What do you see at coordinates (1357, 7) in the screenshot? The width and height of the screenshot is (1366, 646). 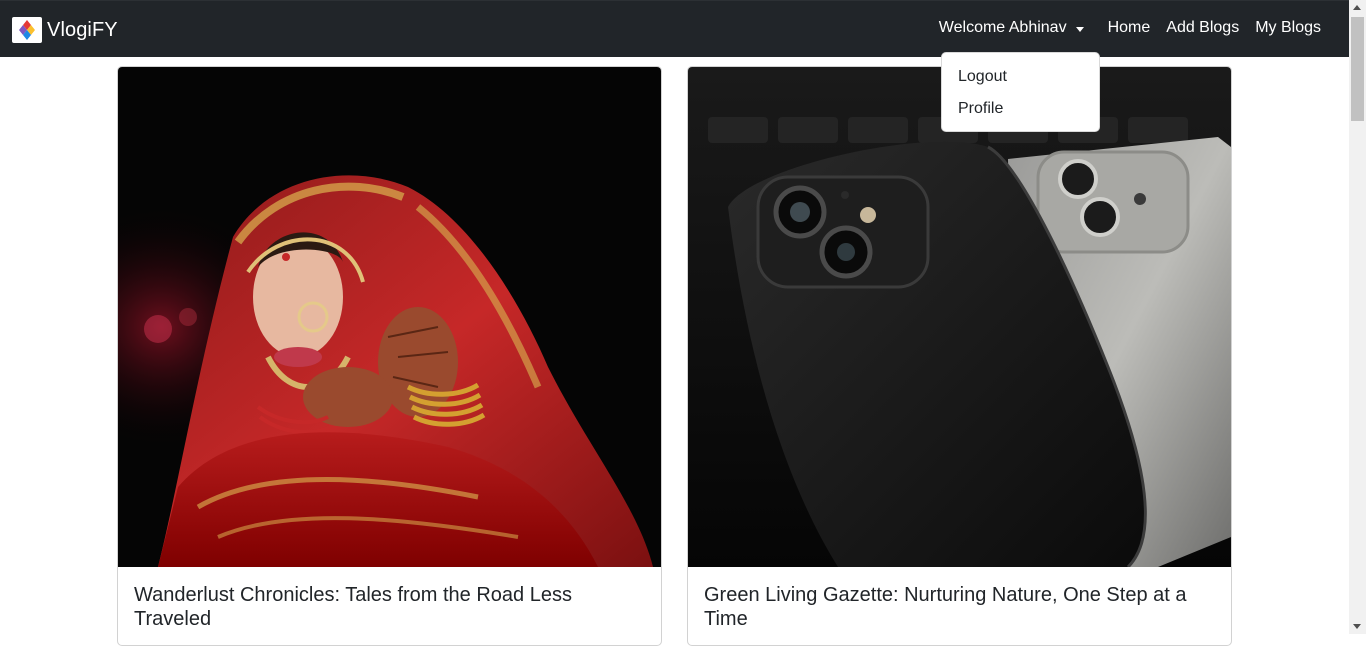 I see `scroll-up-icon` at bounding box center [1357, 7].